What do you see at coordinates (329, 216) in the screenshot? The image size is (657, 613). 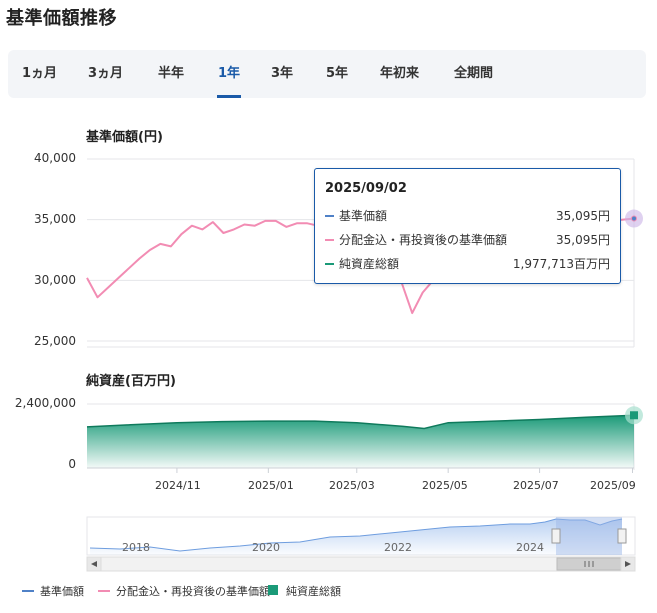 I see `price-swatch` at bounding box center [329, 216].